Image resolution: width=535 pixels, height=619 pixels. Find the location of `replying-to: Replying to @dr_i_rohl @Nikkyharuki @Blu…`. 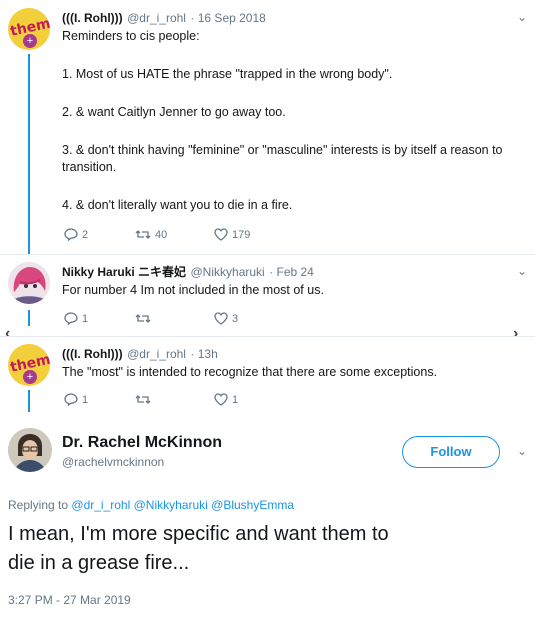

replying-to: Replying to @dr_i_rohl @Nikkyharuki @Blu… is located at coordinates (151, 505).